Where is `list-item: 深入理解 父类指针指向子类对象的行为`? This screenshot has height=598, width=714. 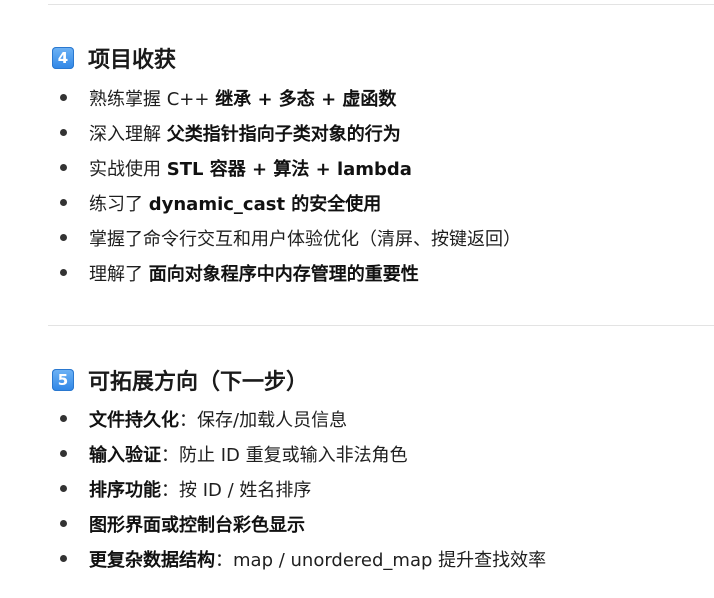 list-item: 深入理解 父类指针指向子类对象的行为 is located at coordinates (357, 132).